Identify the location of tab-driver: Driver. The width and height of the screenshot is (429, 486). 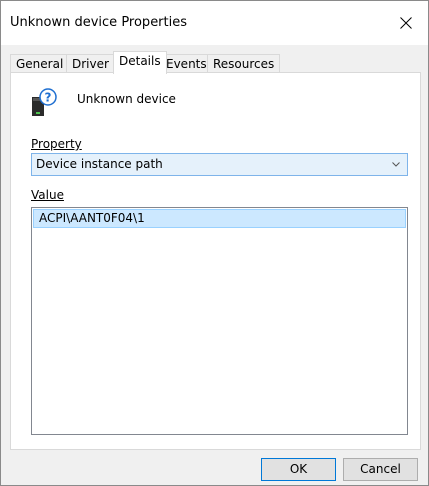
(90, 64).